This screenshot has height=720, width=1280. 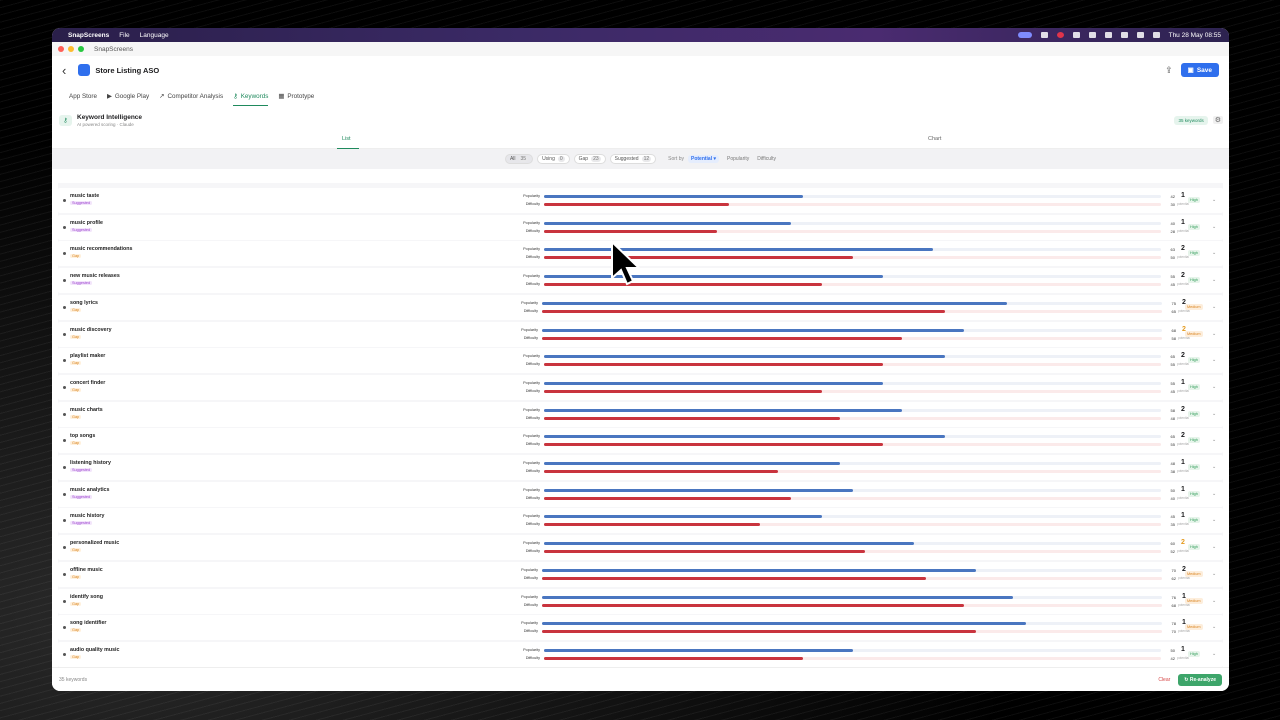 What do you see at coordinates (1172, 204) in the screenshot?
I see `difficulty-value: 30` at bounding box center [1172, 204].